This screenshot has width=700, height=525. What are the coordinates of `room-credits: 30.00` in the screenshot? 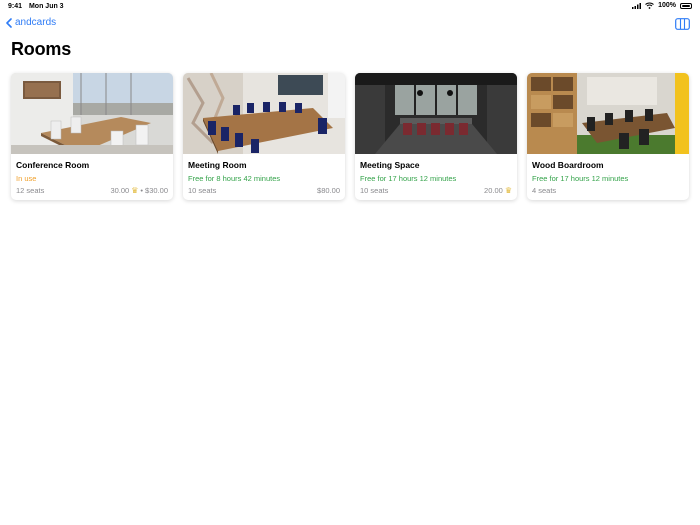 It's located at (120, 190).